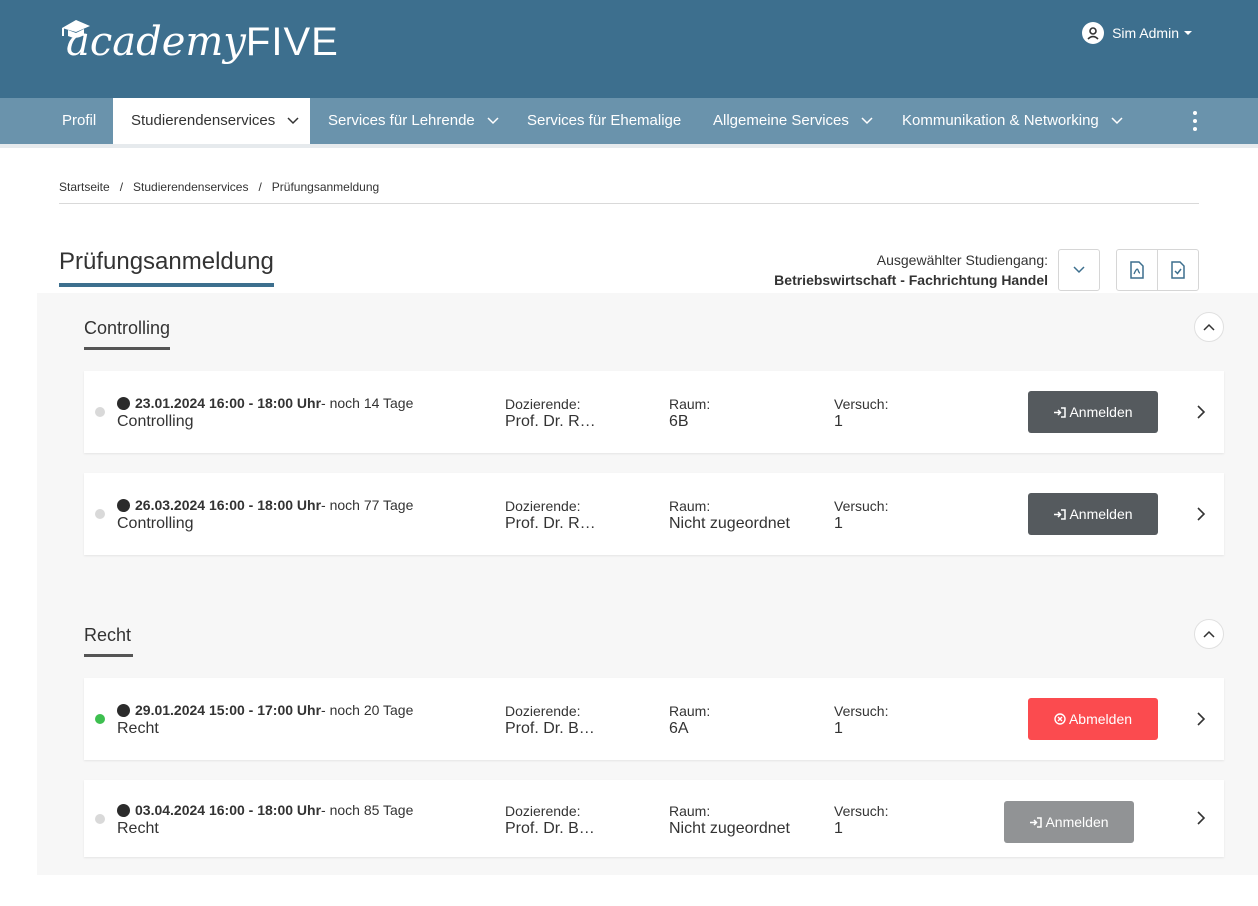  What do you see at coordinates (367, 710) in the screenshot?
I see `exam-remaining: - noch 20 Tage` at bounding box center [367, 710].